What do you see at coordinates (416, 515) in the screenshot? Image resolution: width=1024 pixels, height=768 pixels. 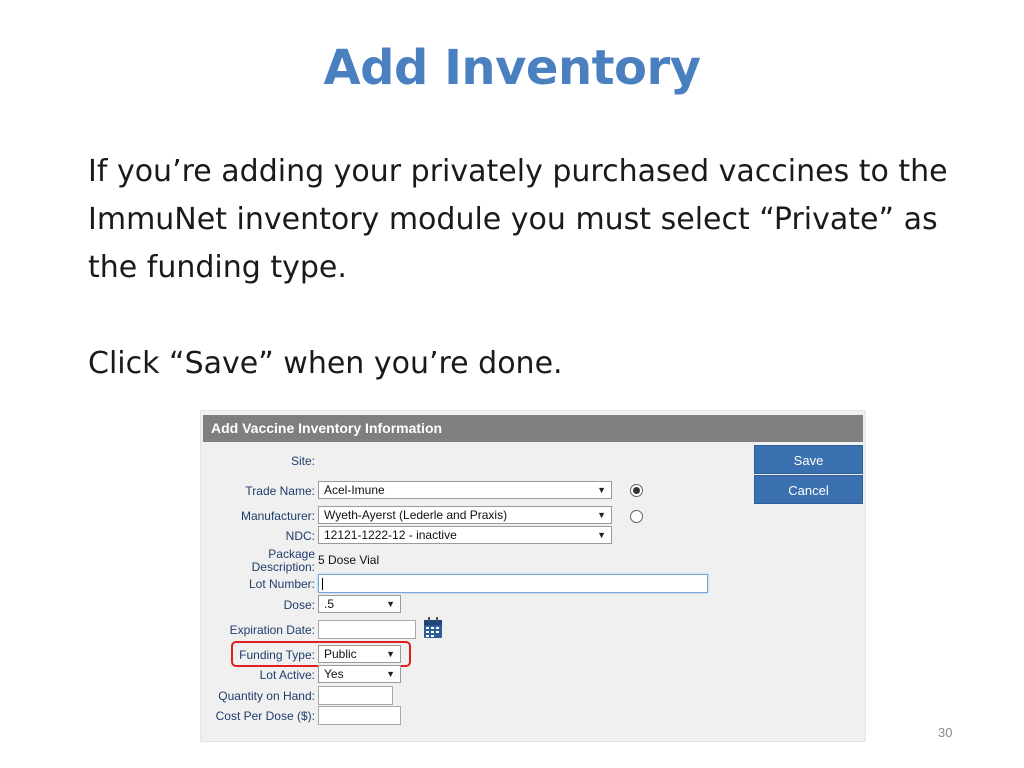 I see `manufacturer-value: Wyeth-Ayerst (Lederle and Praxis)` at bounding box center [416, 515].